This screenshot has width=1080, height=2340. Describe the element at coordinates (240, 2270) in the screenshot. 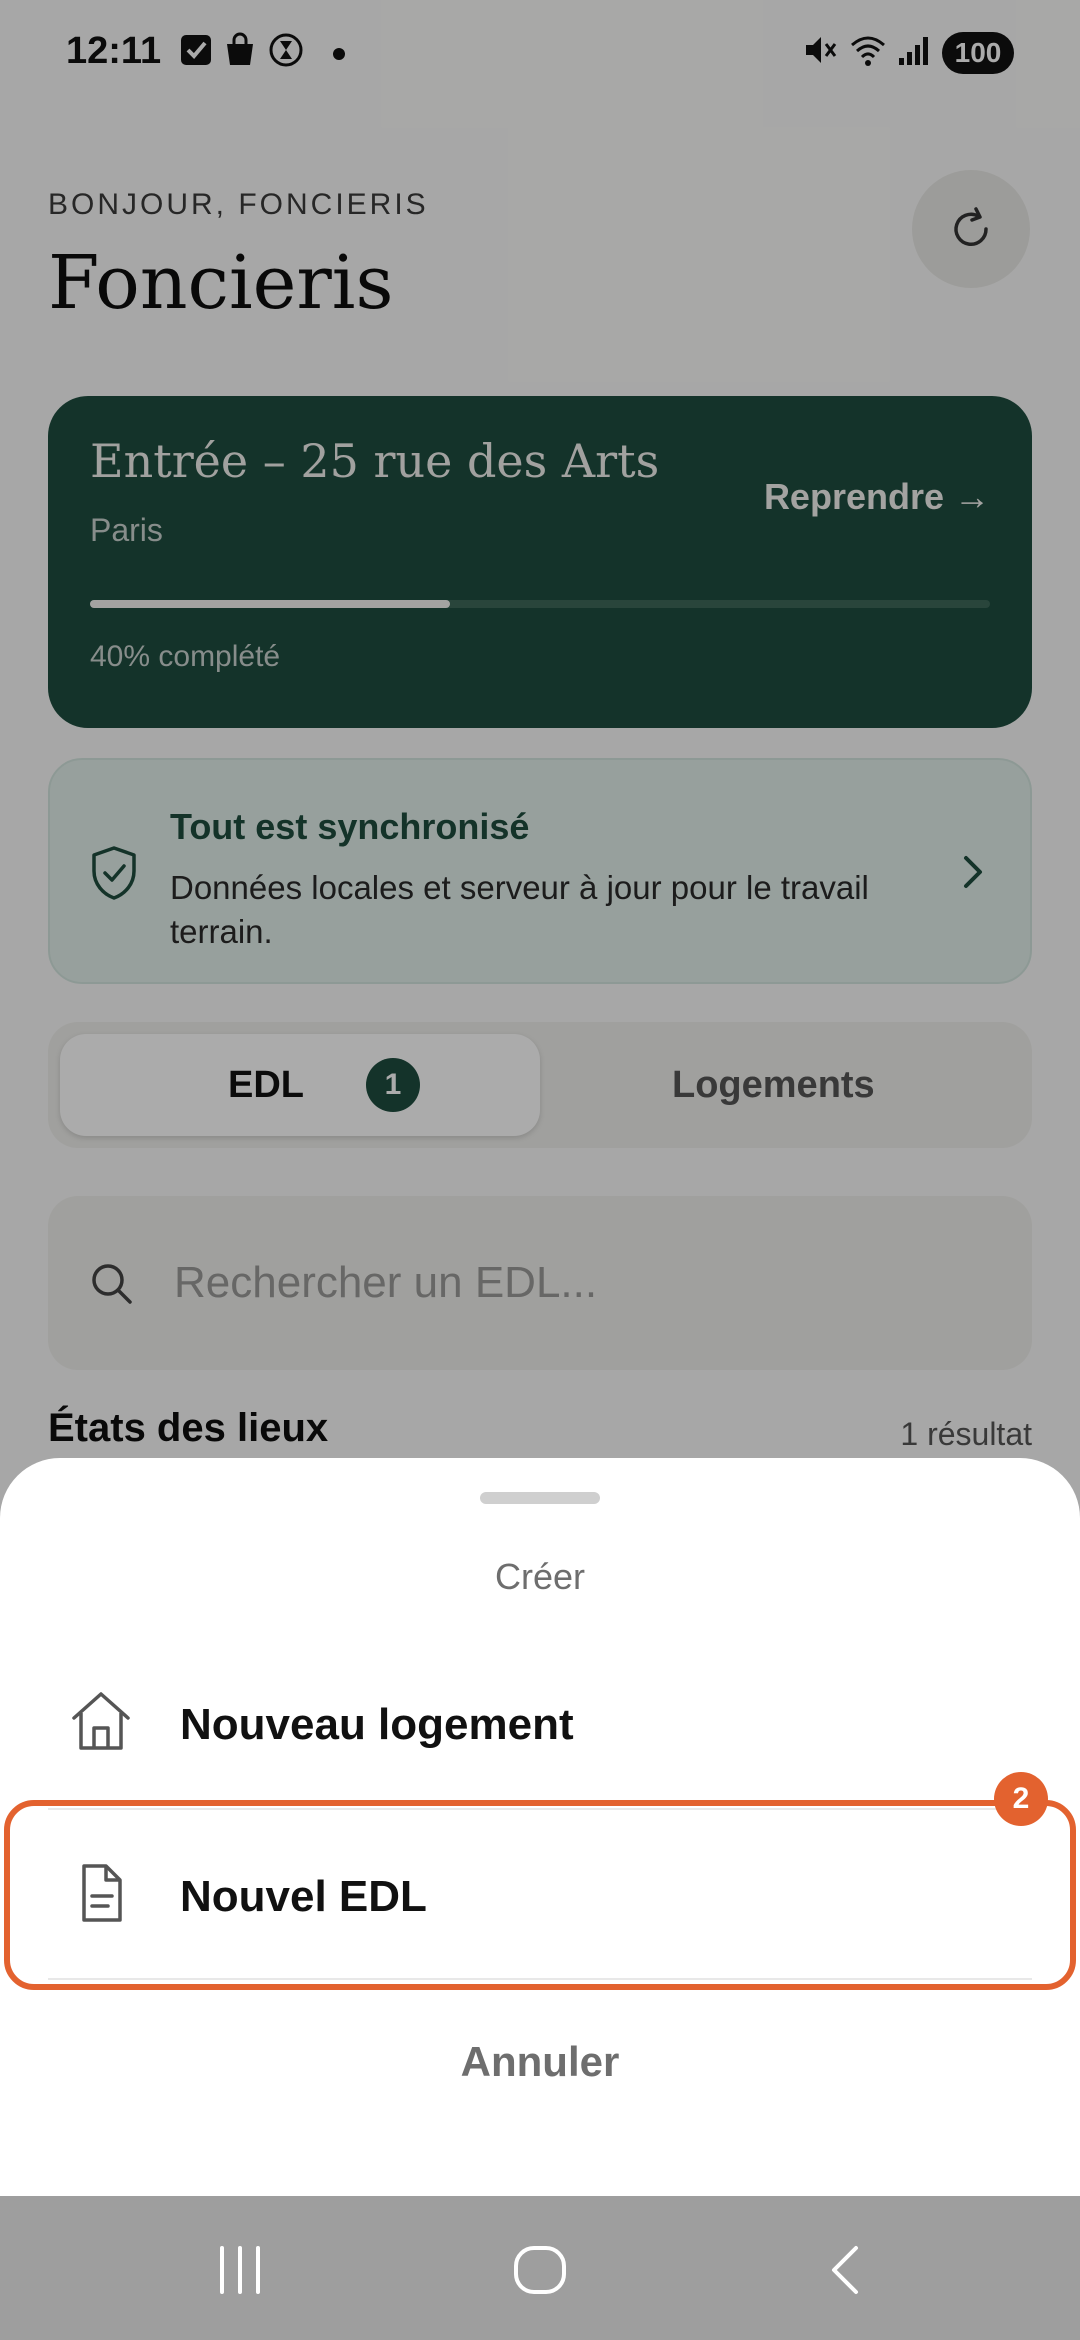

I see `recent-apps-icon` at that location.